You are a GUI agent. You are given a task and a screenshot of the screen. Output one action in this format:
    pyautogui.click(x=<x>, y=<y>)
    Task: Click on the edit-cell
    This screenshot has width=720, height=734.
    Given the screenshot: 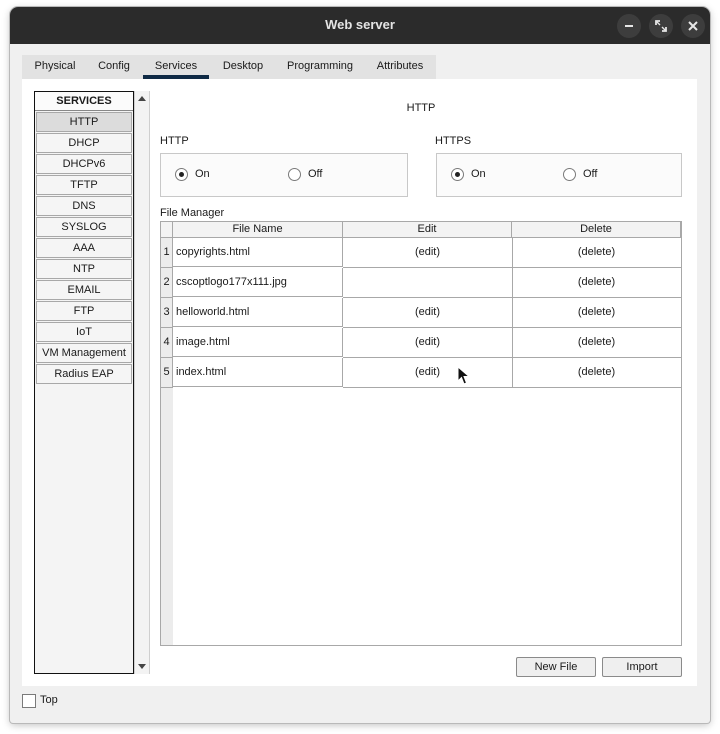 What is the action you would take?
    pyautogui.click(x=428, y=283)
    